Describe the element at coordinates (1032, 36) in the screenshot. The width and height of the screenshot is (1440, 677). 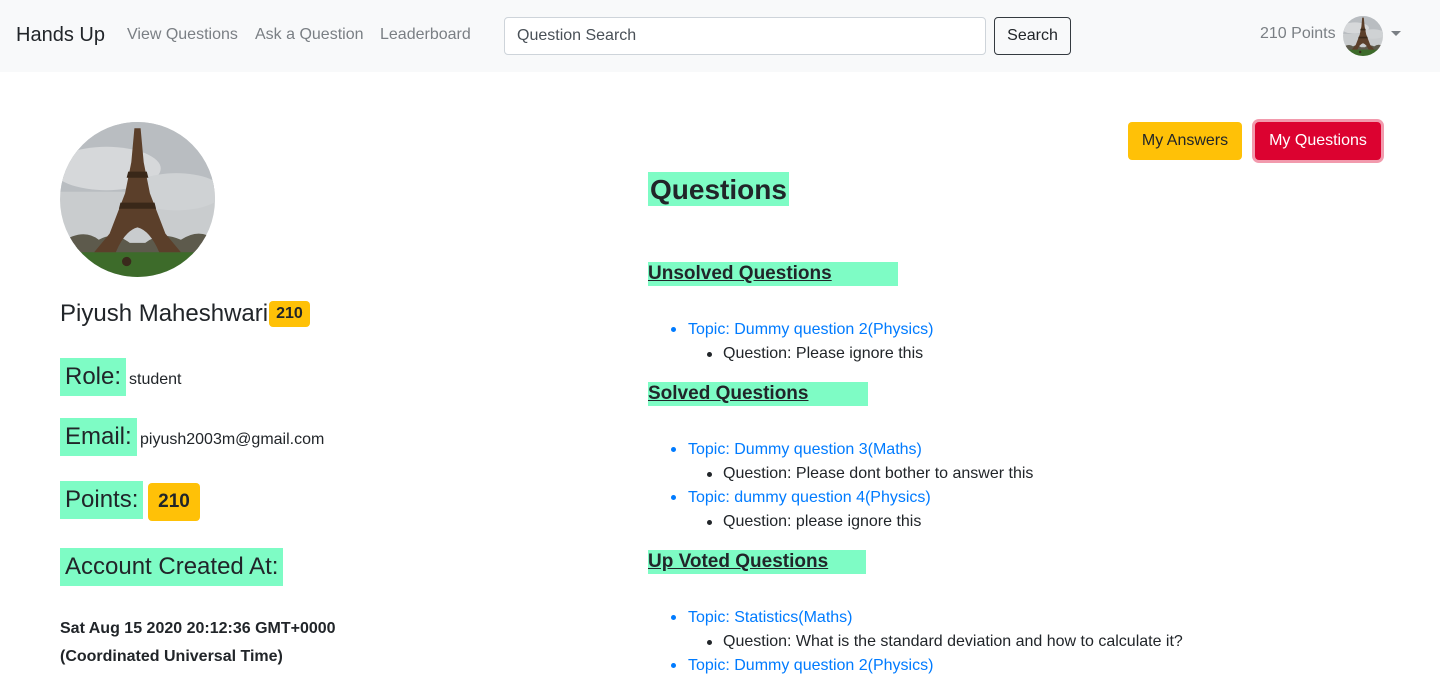
I see `search-button: Search` at that location.